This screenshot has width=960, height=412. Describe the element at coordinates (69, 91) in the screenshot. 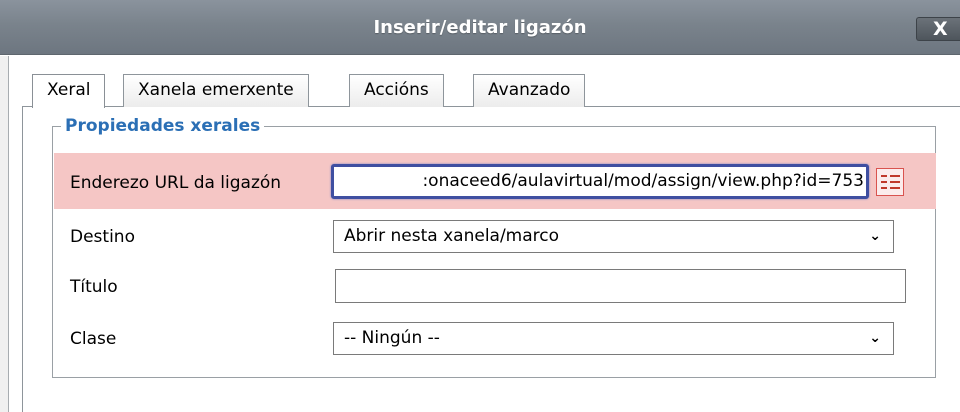

I see `tab-xeral: Xeral` at that location.